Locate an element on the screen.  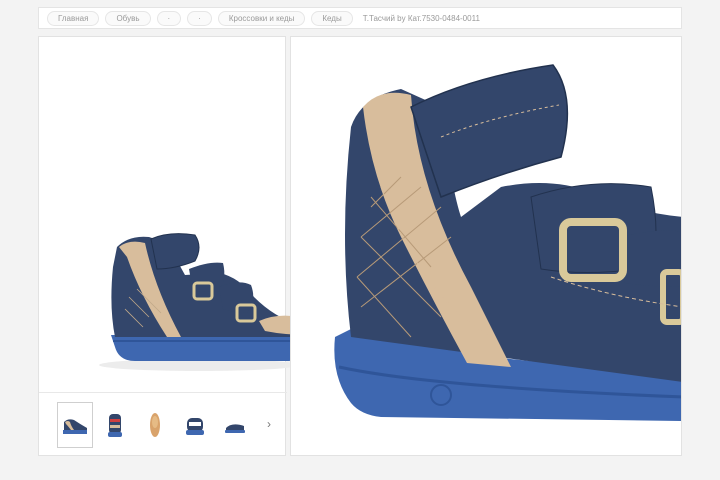
sandal-front-thumb-icon is located at coordinates (115, 425).